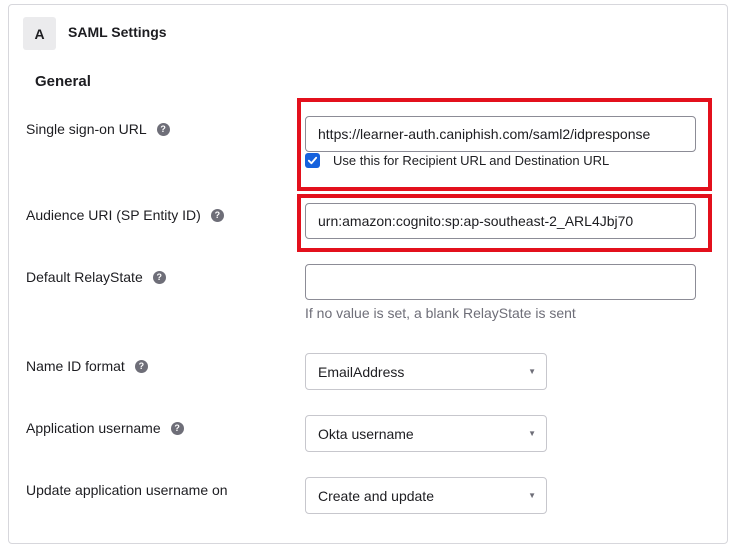  I want to click on sso-url-label: Single sign-on URL ?, so click(98, 129).